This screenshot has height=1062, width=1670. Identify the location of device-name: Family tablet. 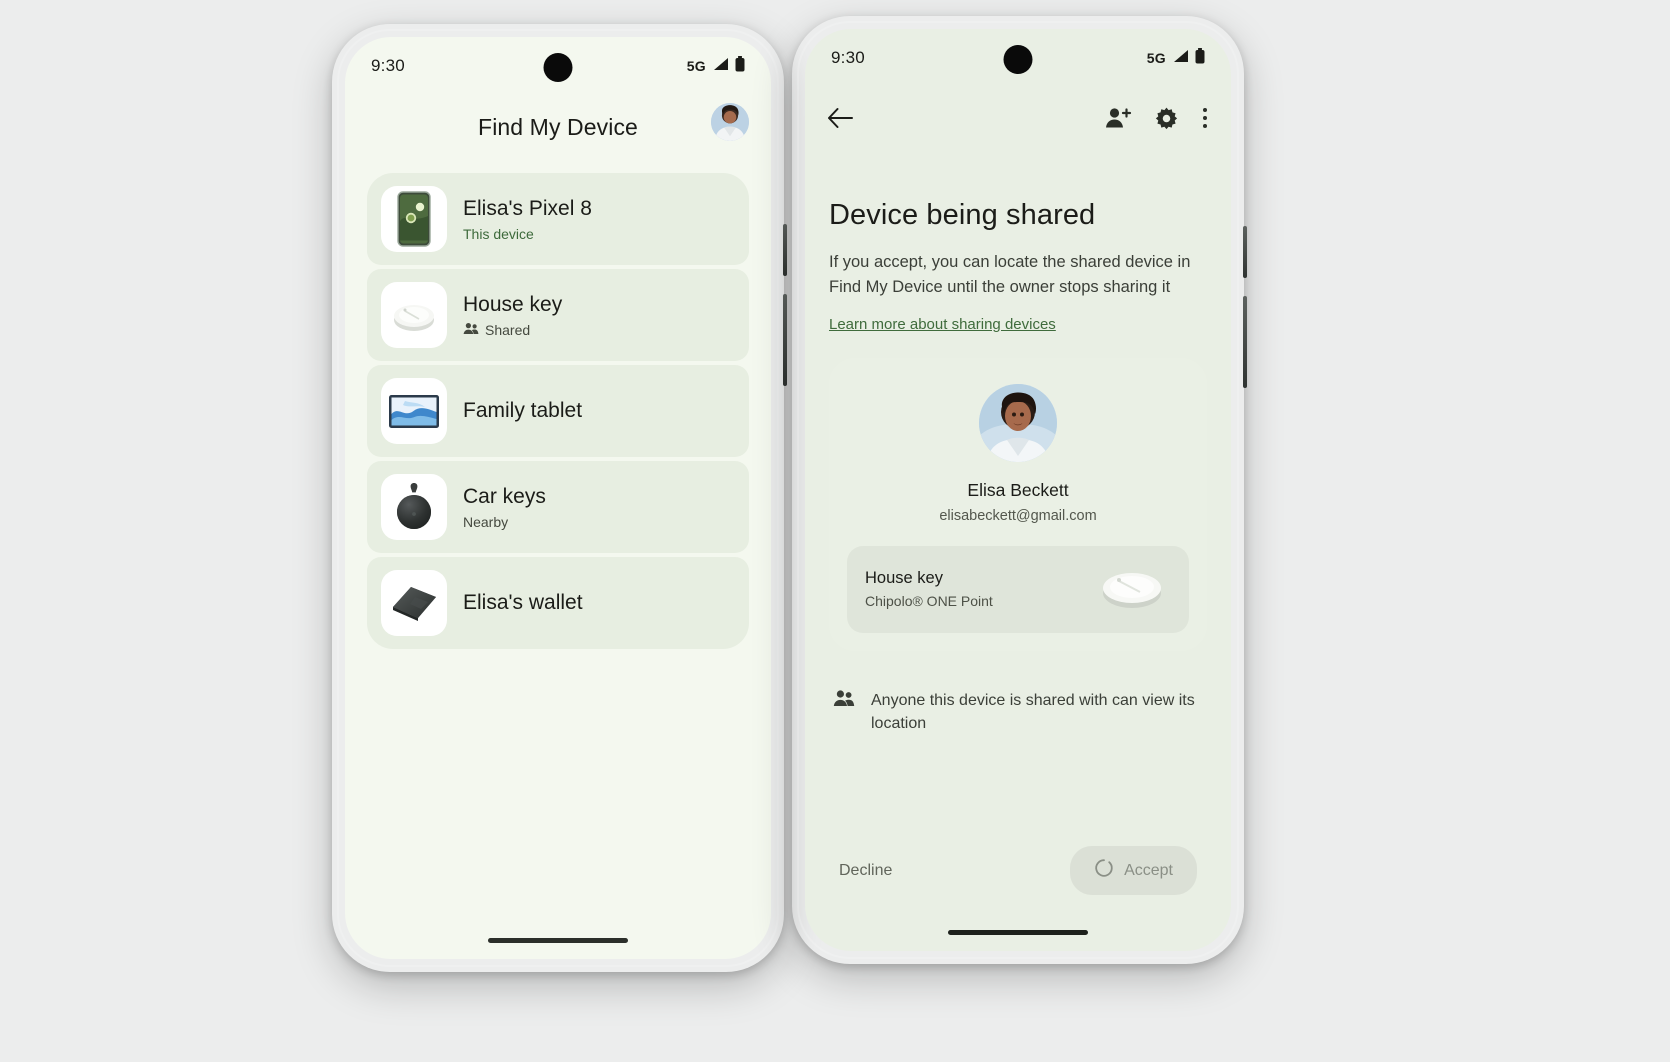
(523, 410).